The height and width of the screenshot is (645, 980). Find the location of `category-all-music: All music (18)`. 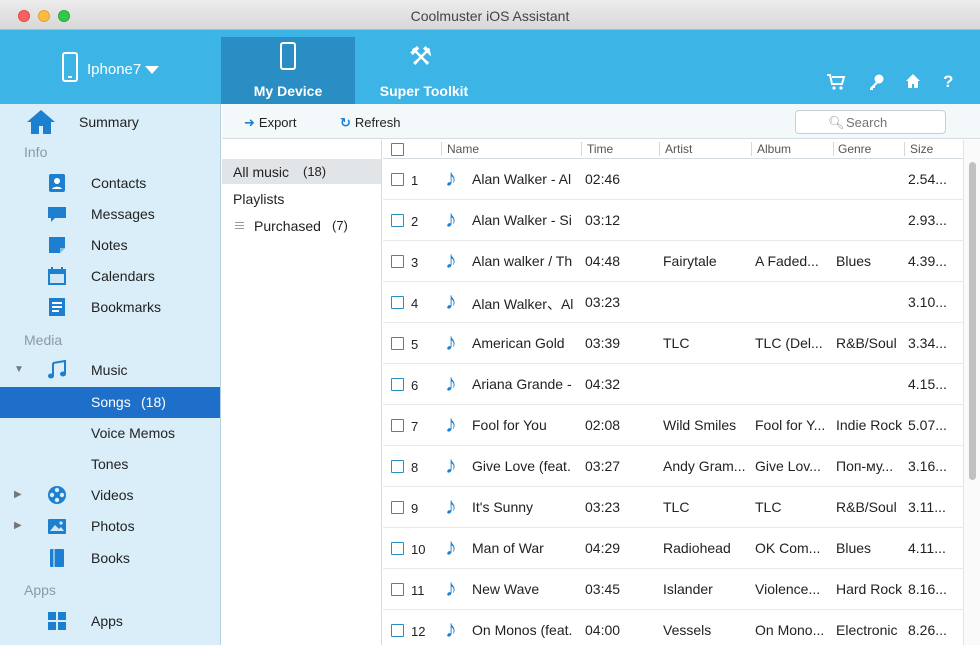

category-all-music: All music (18) is located at coordinates (301, 171).